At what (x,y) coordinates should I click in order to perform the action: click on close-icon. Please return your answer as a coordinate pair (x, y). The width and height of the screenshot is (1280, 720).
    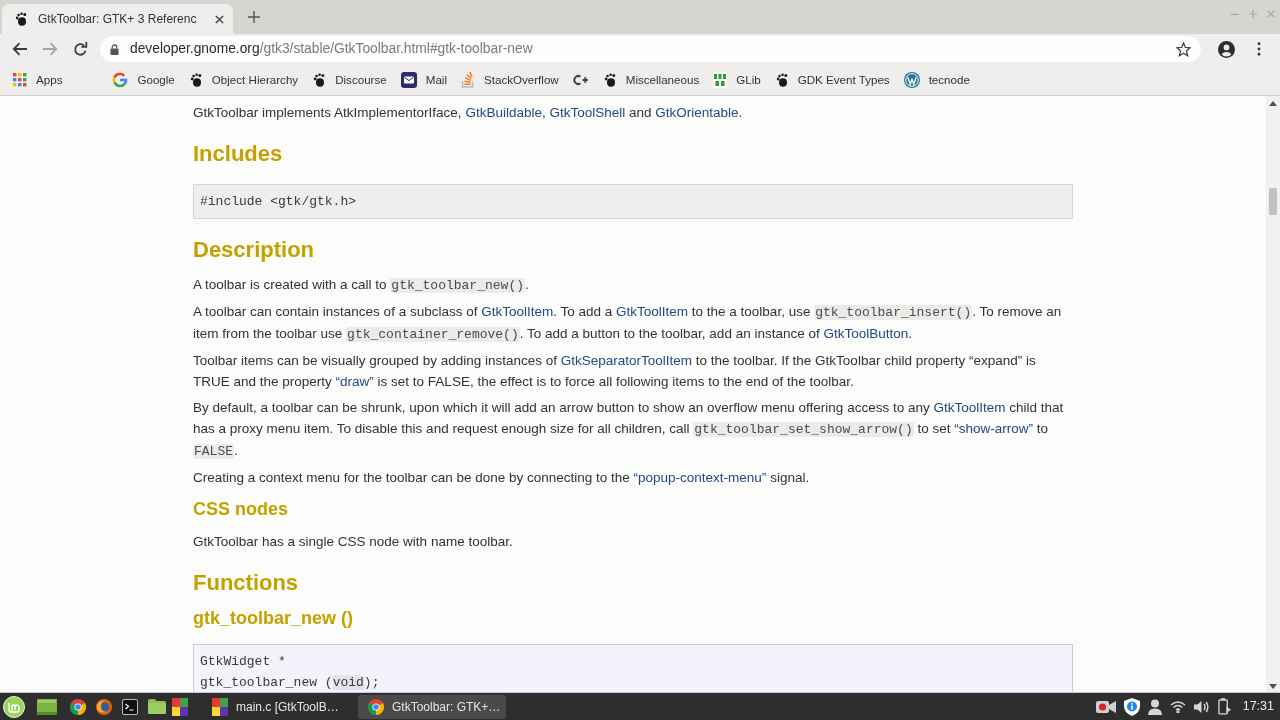
    Looking at the image, I should click on (219, 19).